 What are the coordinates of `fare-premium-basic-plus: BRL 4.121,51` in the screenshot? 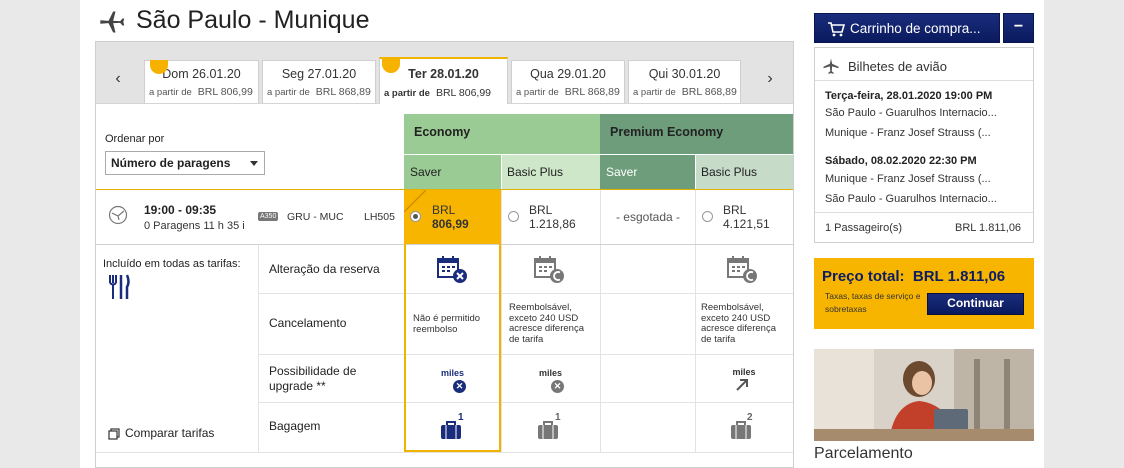 It's located at (744, 217).